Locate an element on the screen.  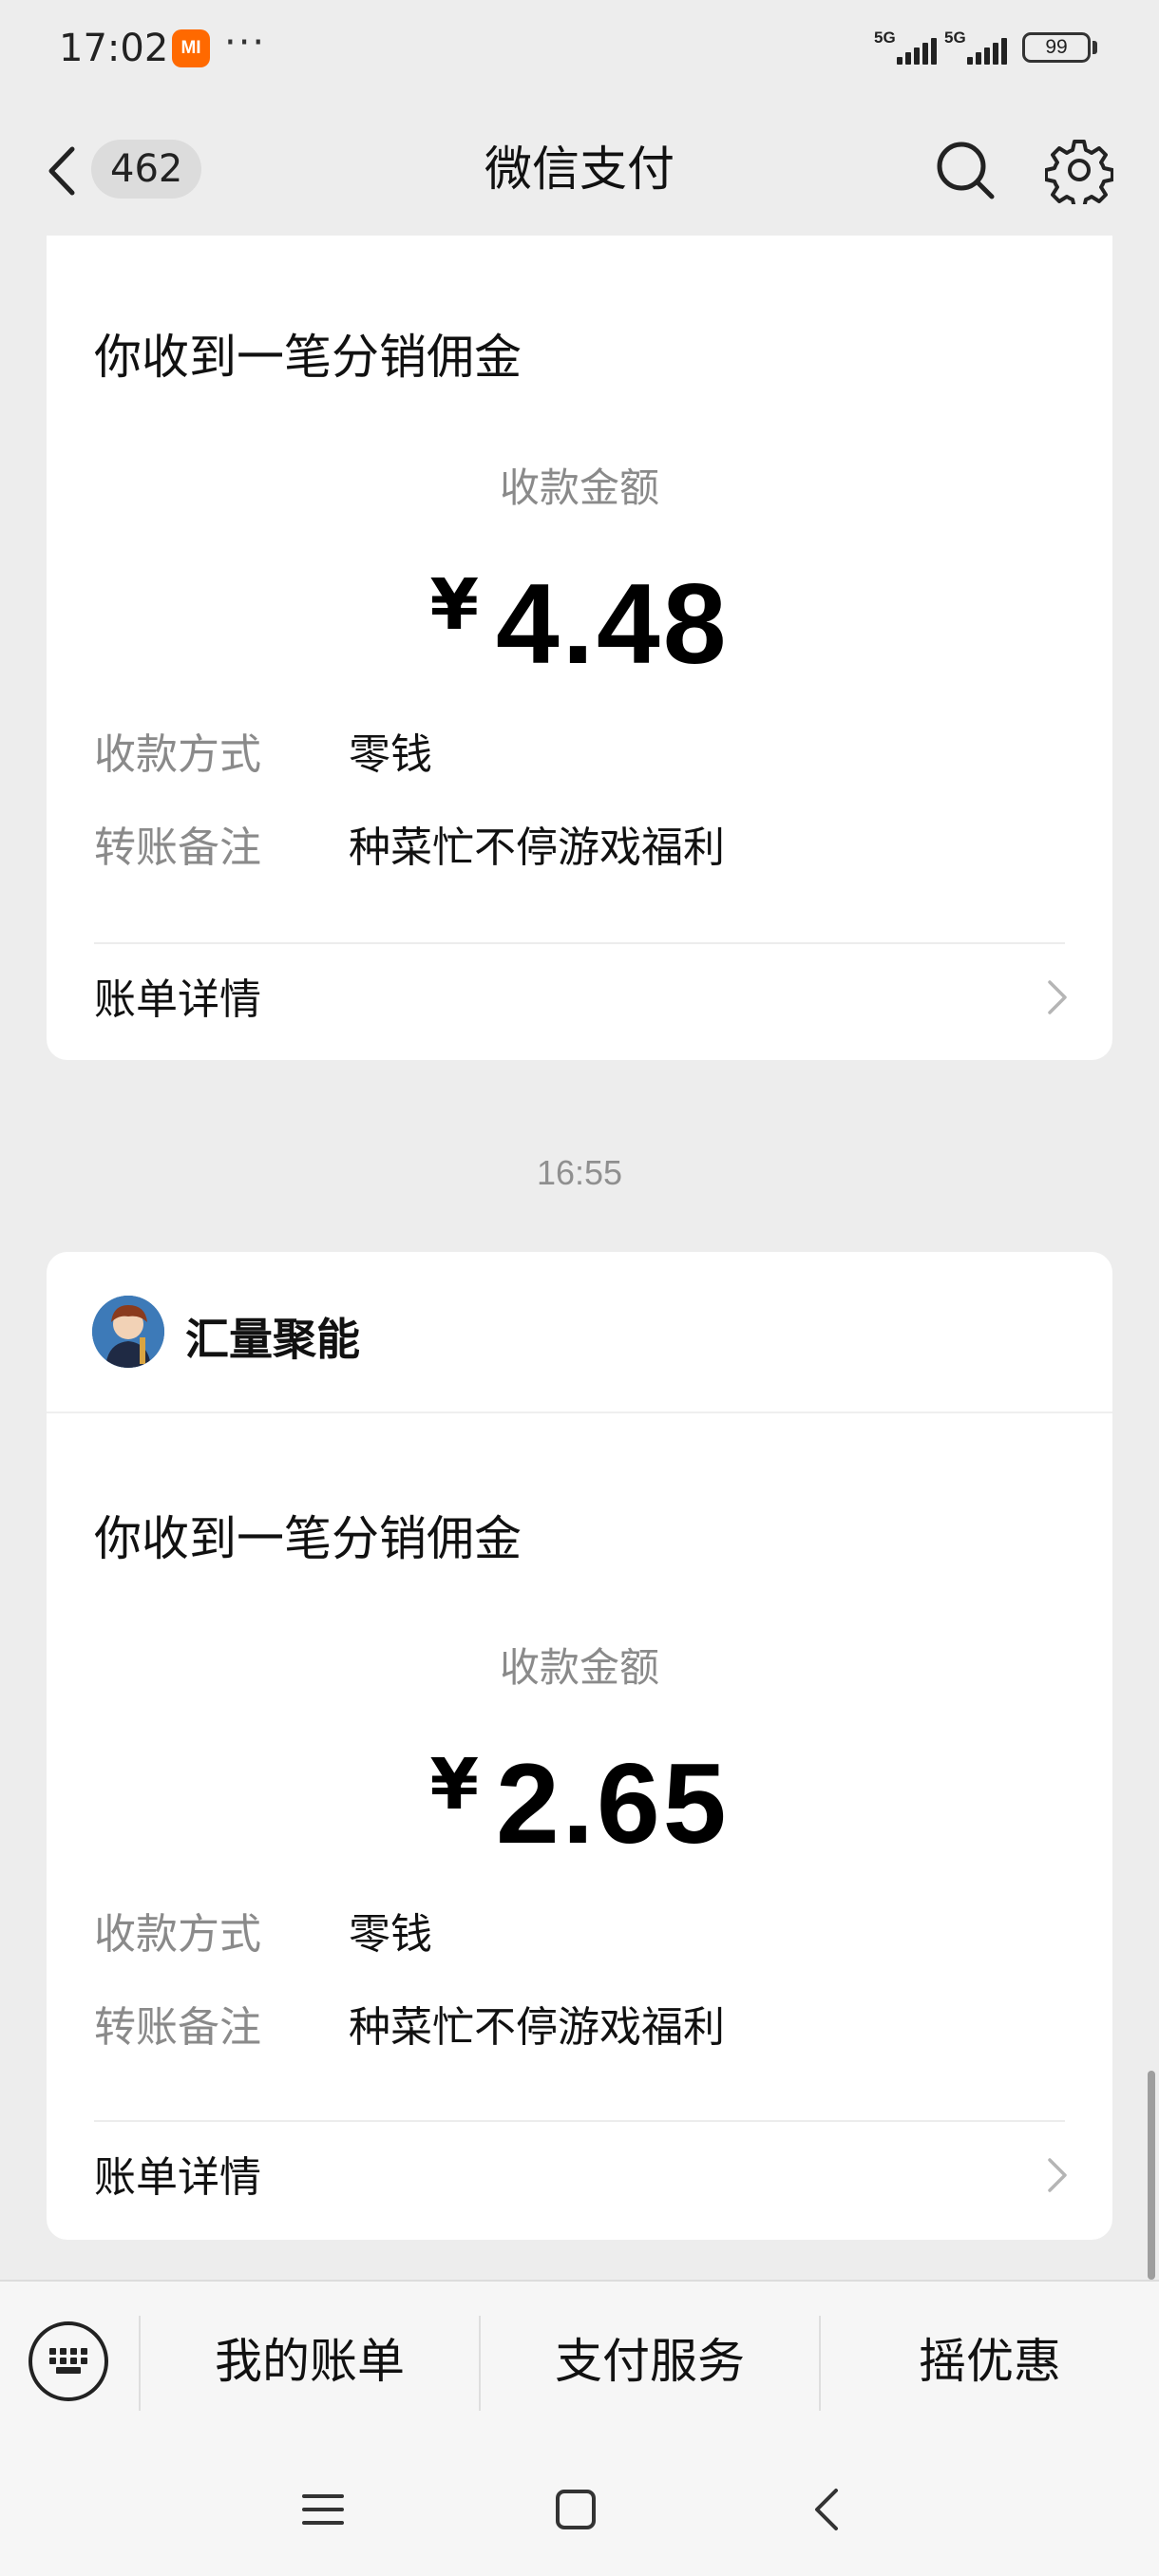
gear-icon is located at coordinates (1079, 170).